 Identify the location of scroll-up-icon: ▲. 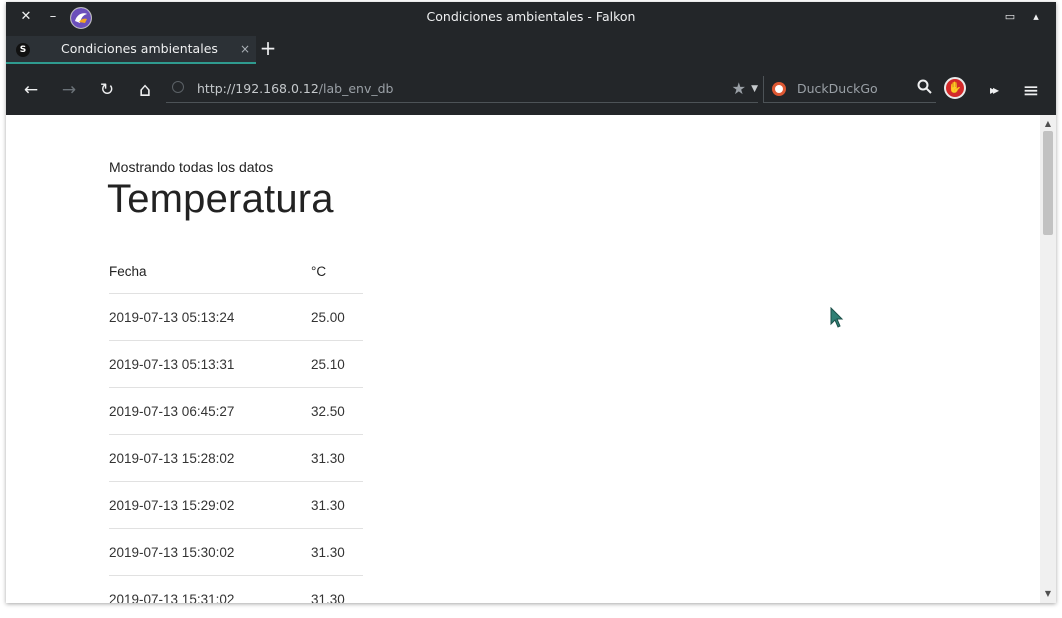
(1048, 124).